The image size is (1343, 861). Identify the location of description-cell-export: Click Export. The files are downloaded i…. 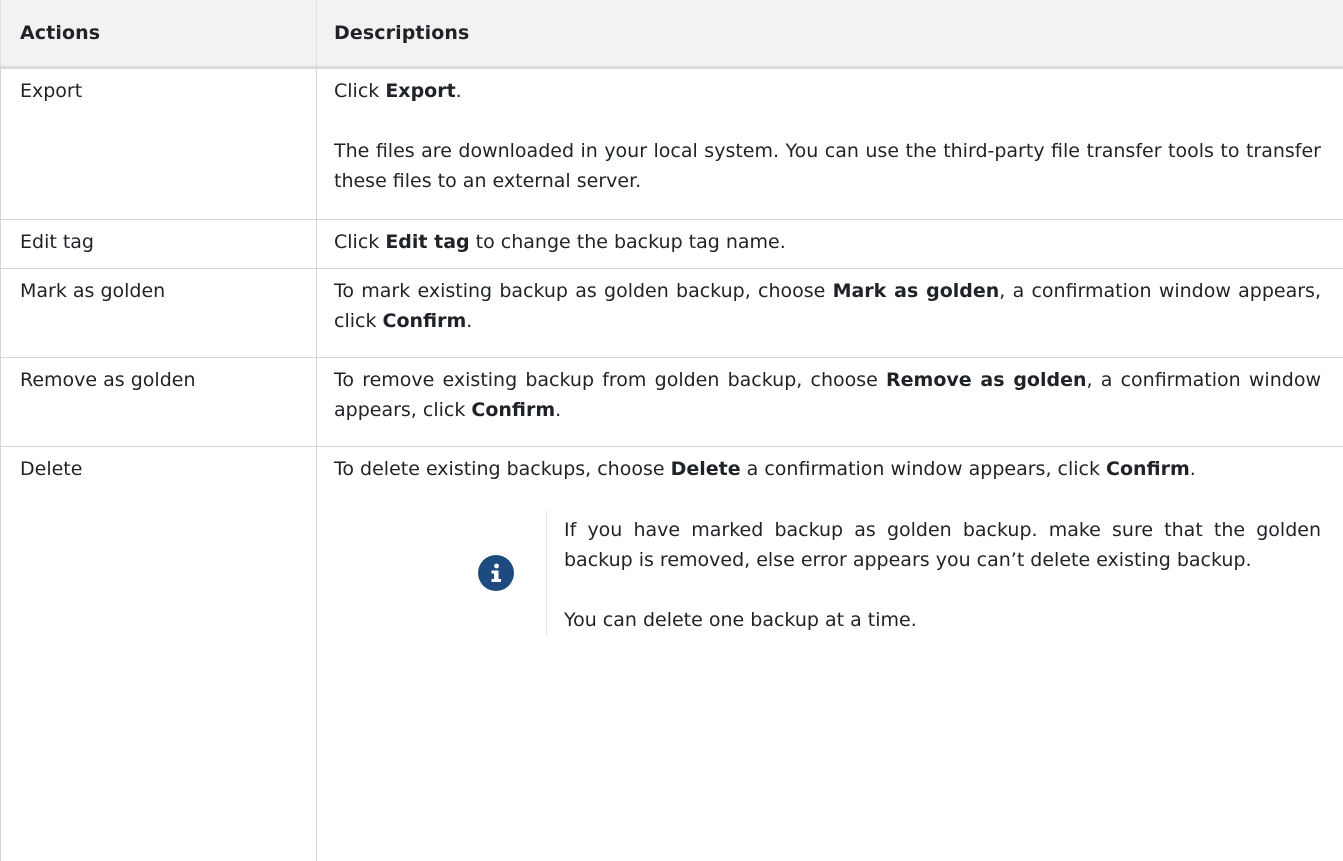
(830, 144).